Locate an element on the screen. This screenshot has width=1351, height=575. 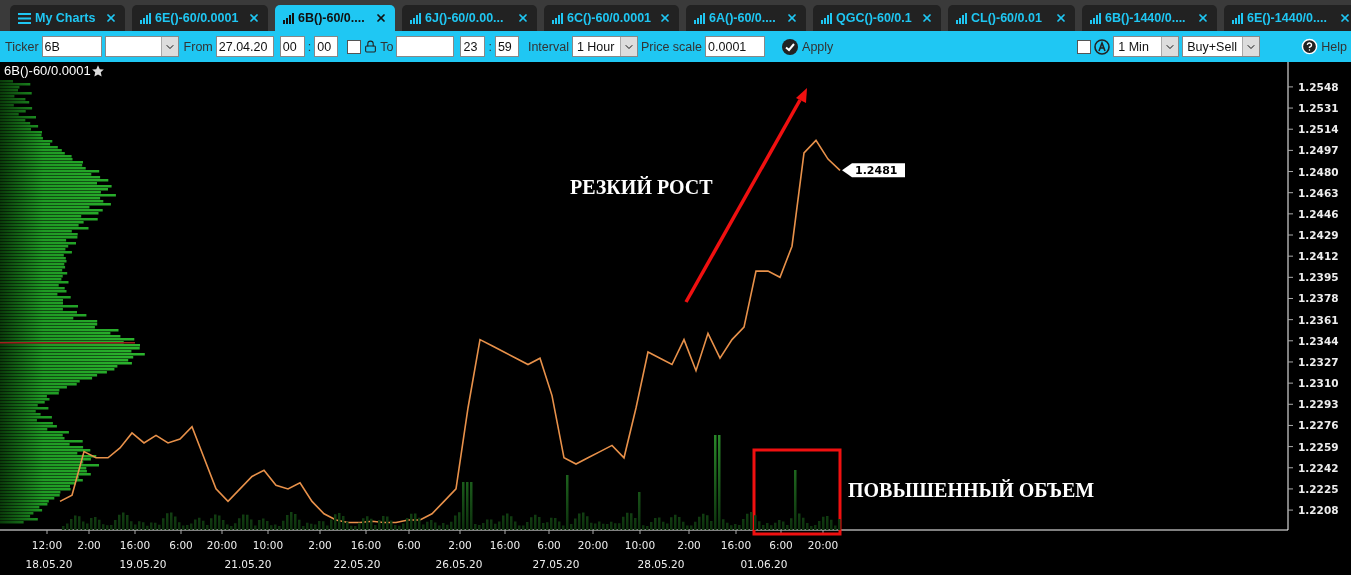
minute-field: 00 is located at coordinates (326, 46).